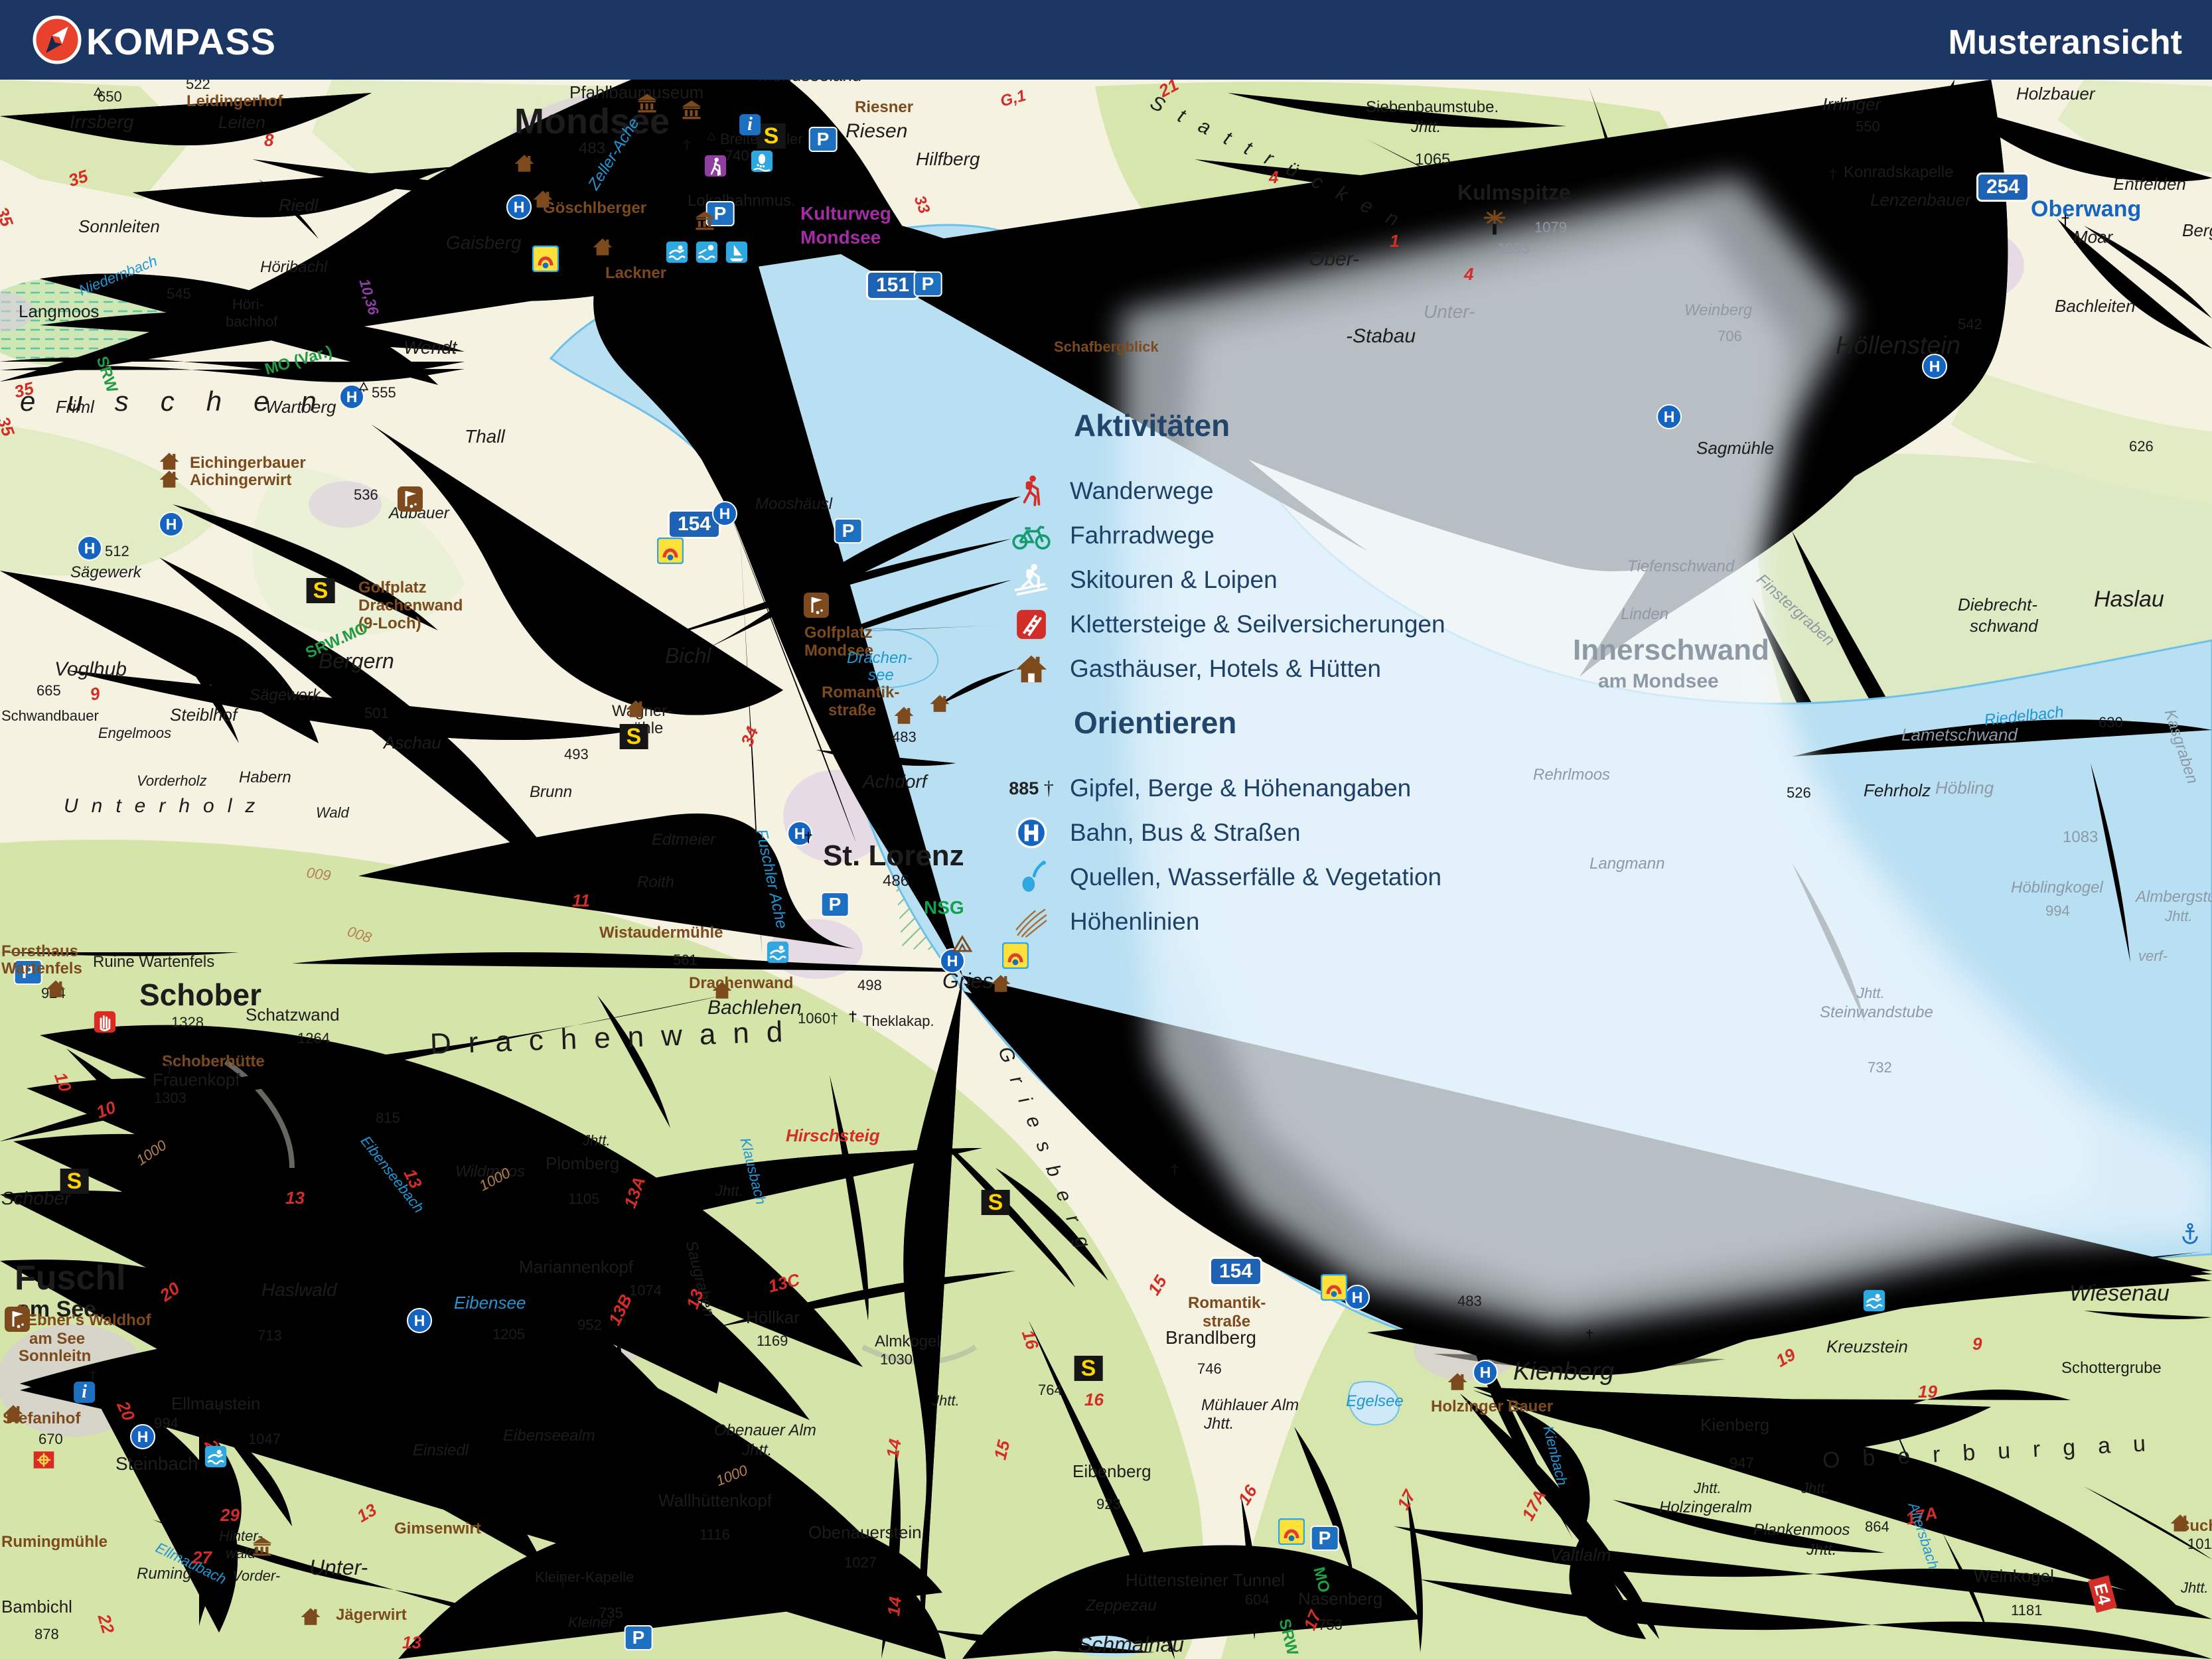  I want to click on legend-item: Gasthäuser, Hotels & Hütten, so click(1276, 668).